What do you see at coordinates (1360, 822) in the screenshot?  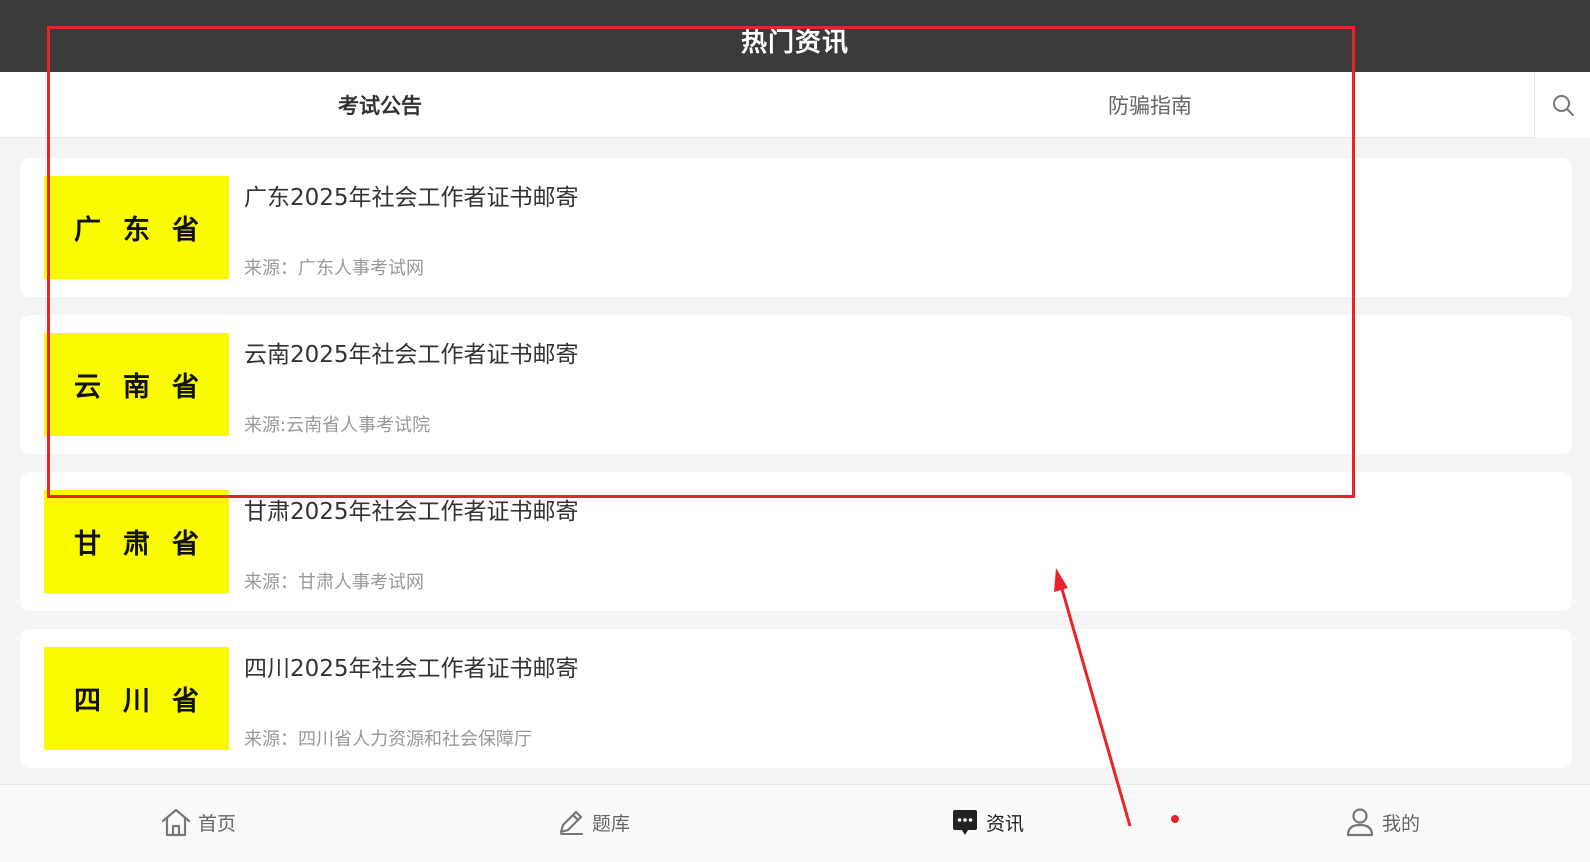 I see `user-icon` at bounding box center [1360, 822].